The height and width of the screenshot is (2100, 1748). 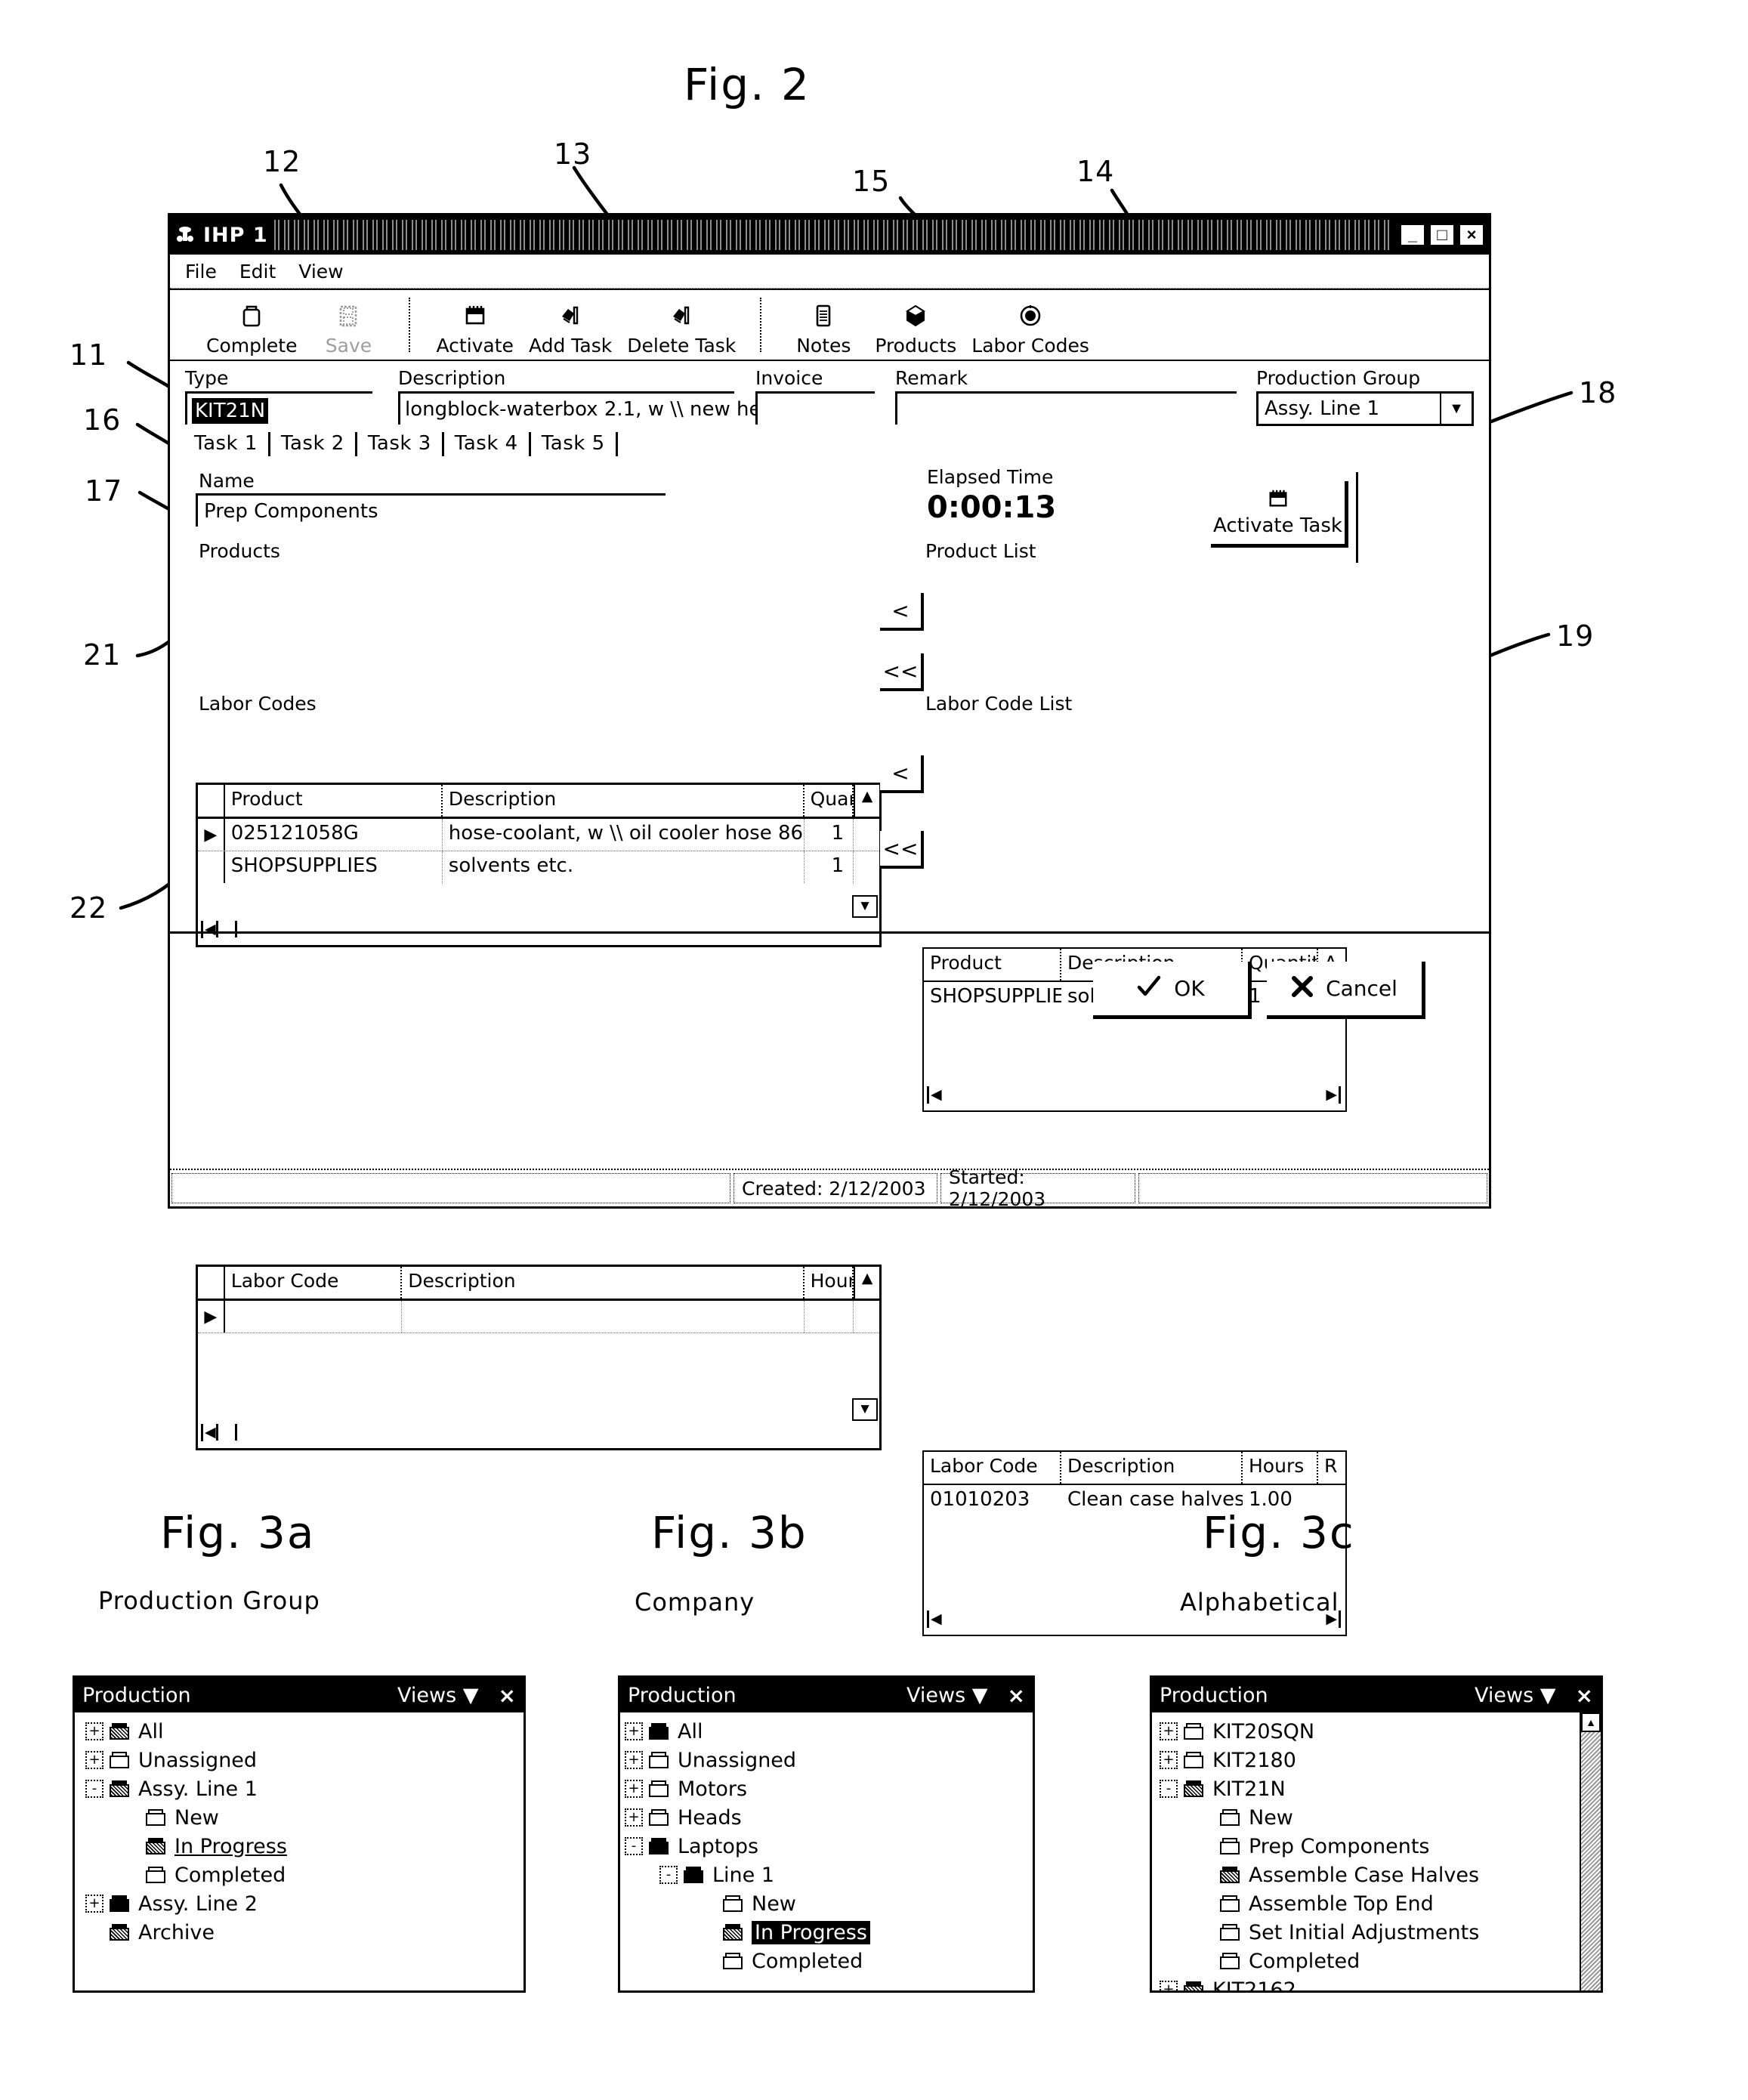 I want to click on products-grid-scroll-up: ▲, so click(x=866, y=801).